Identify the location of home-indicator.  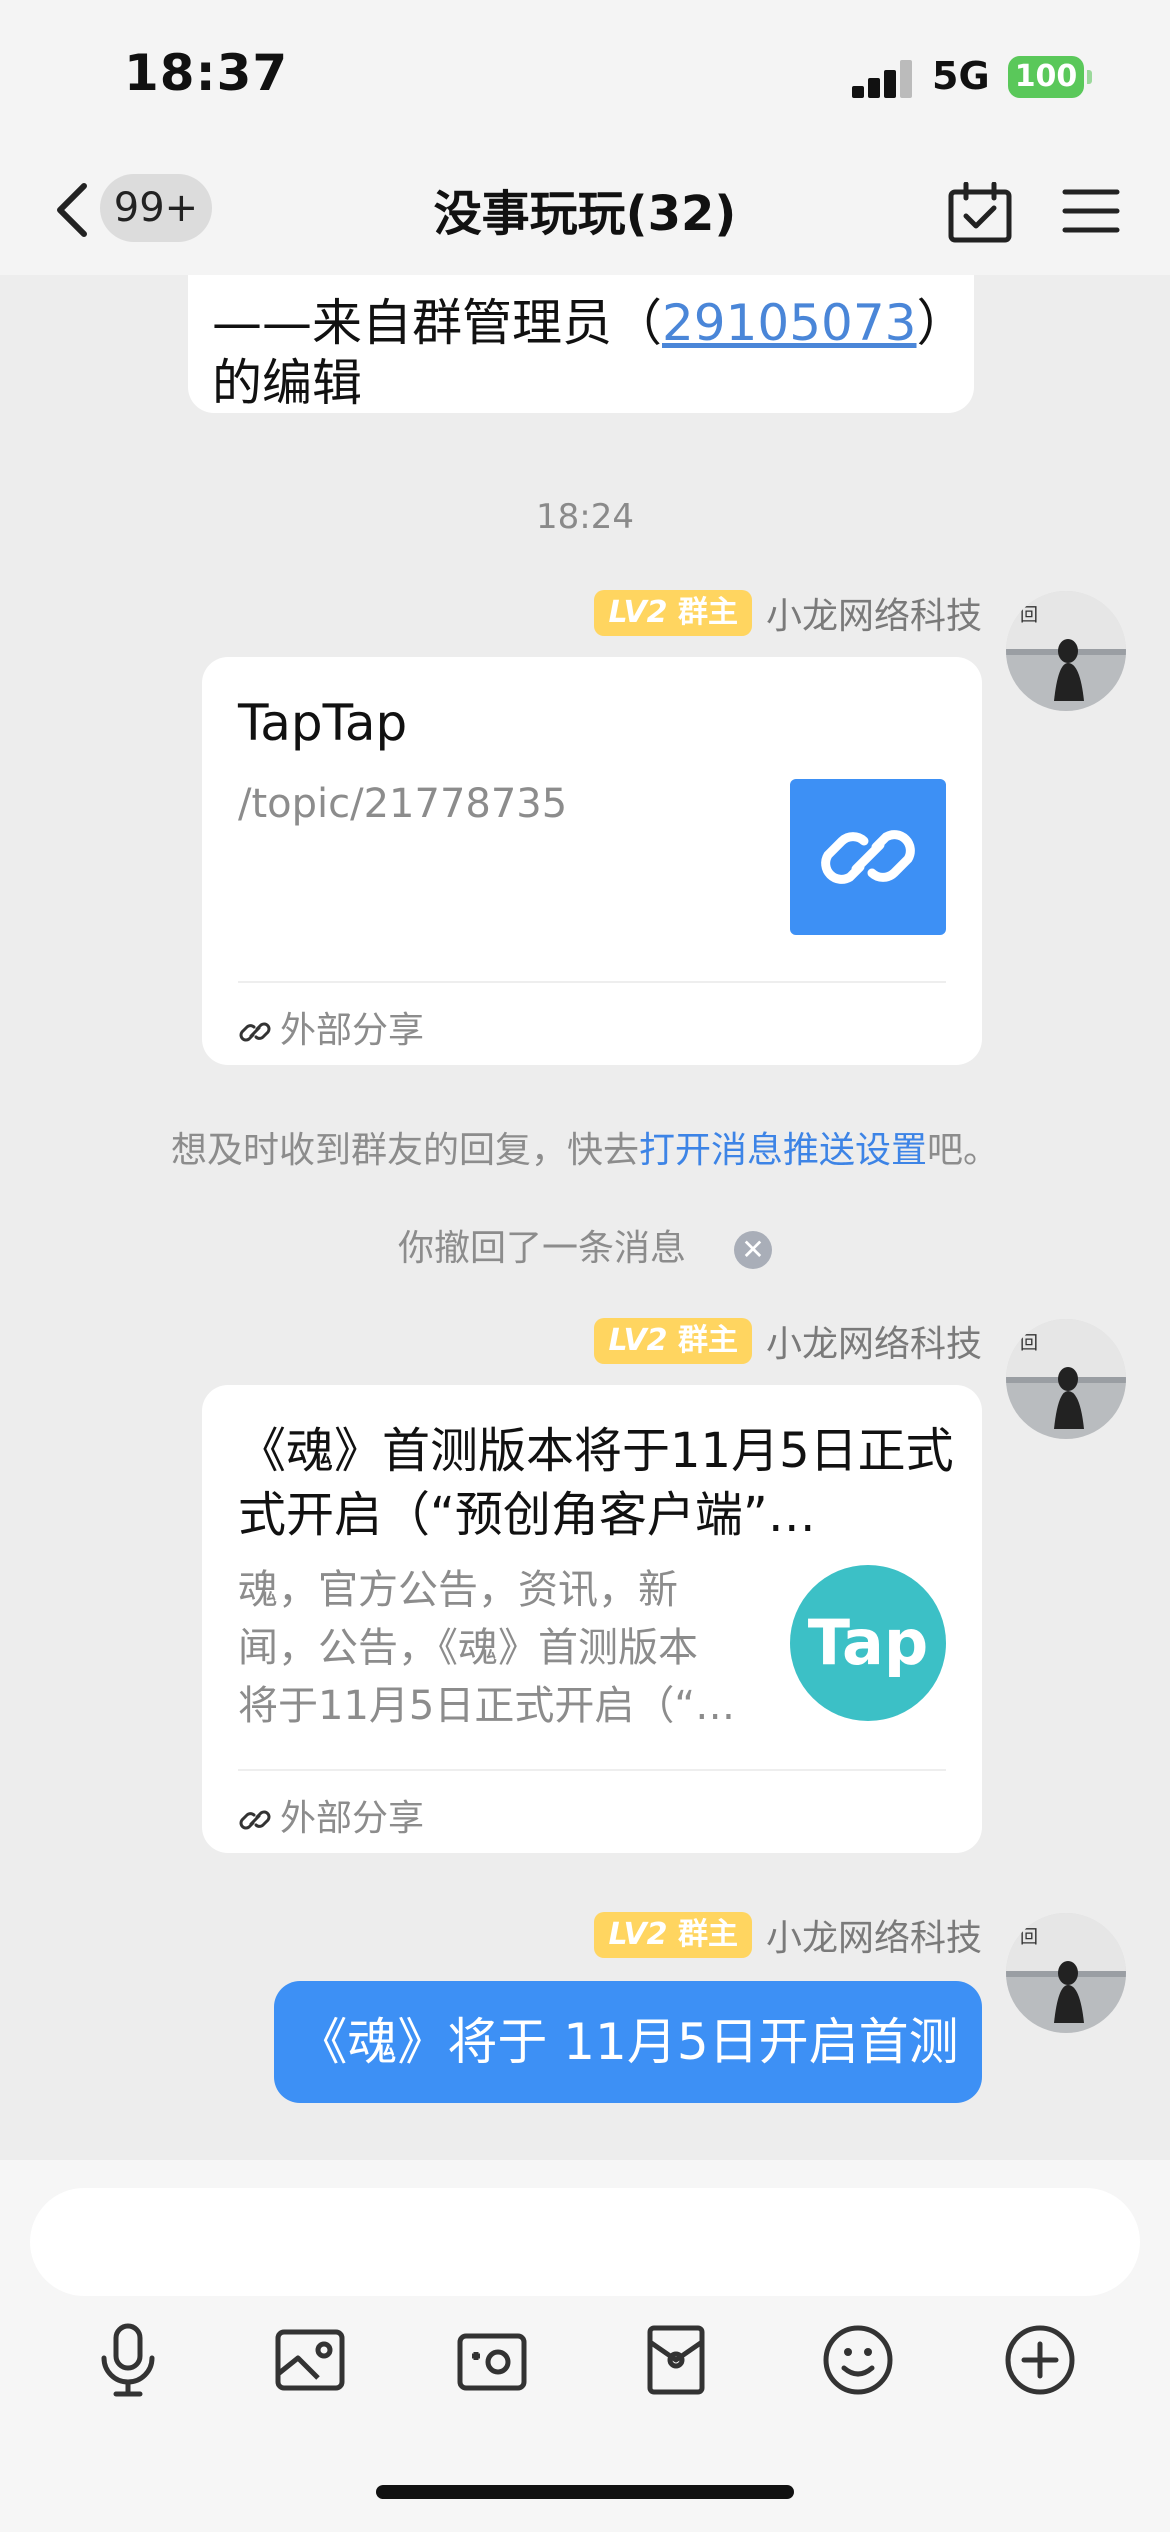
(585, 2492).